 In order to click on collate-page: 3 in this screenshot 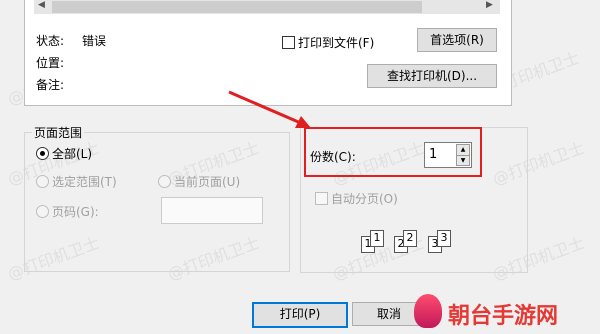, I will do `click(444, 238)`.